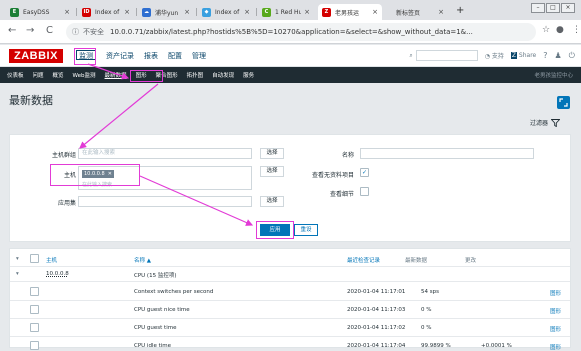 Image resolution: width=581 pixels, height=351 pixels. I want to click on bookmark-star-icon: ☆, so click(546, 30).